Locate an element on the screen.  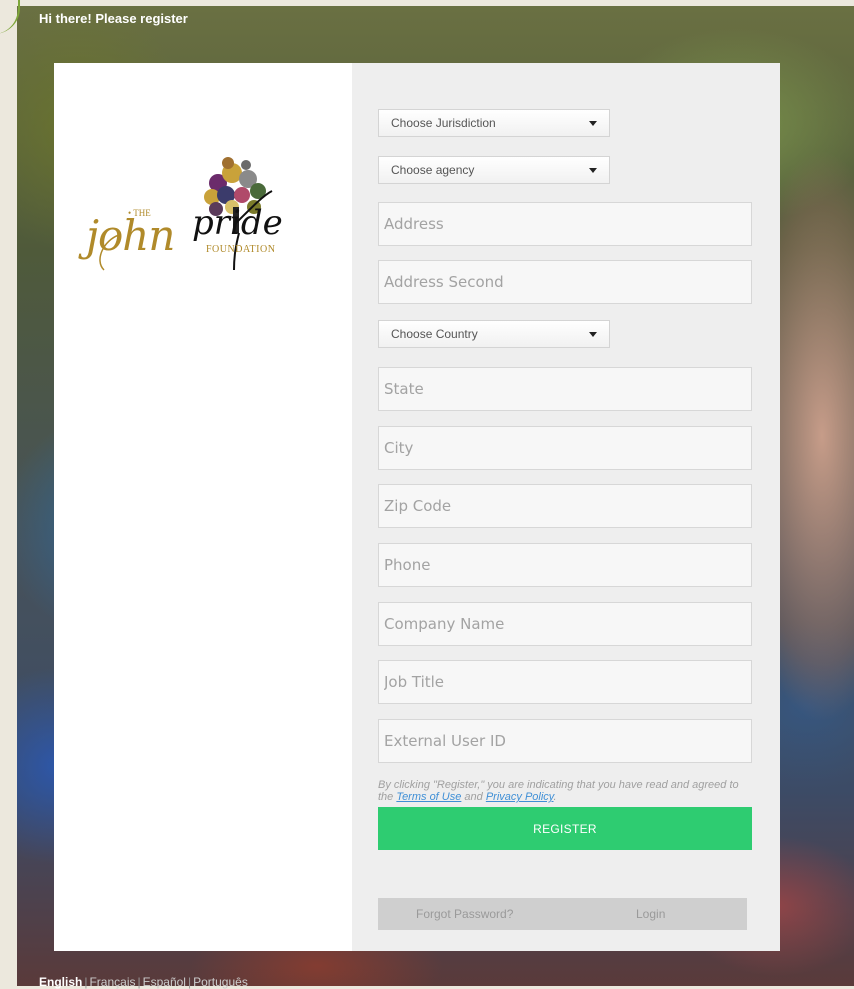
login-link: Login is located at coordinates (650, 914).